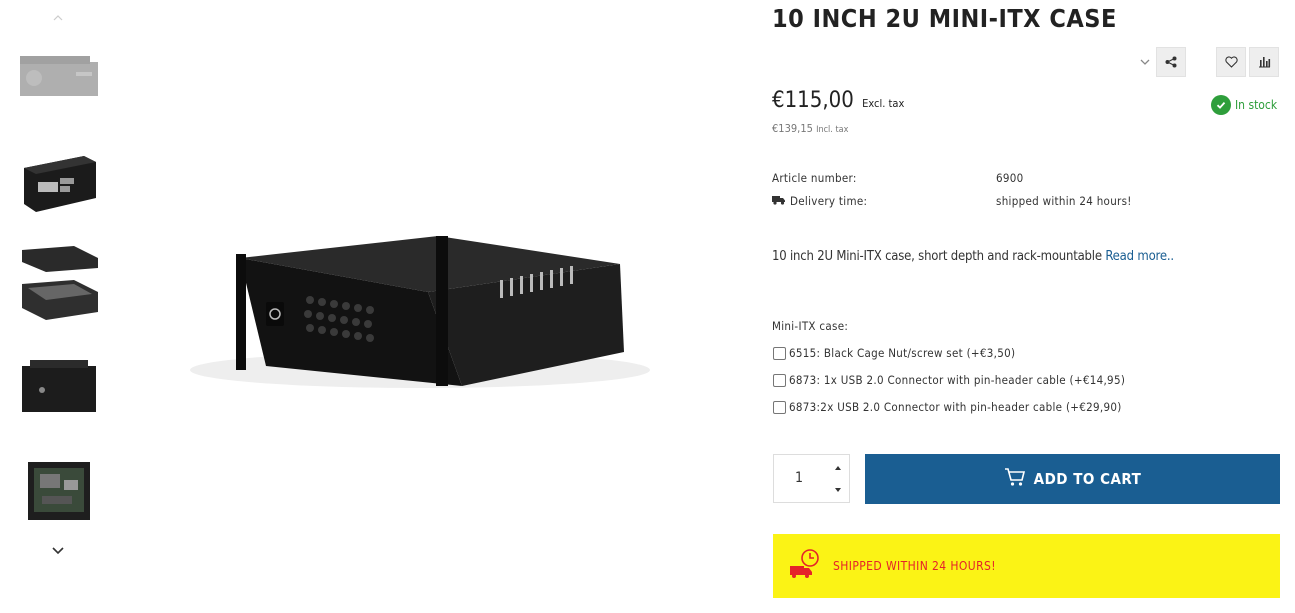 The image size is (1295, 613). What do you see at coordinates (1010, 178) in the screenshot?
I see `article-number-value: 6900` at bounding box center [1010, 178].